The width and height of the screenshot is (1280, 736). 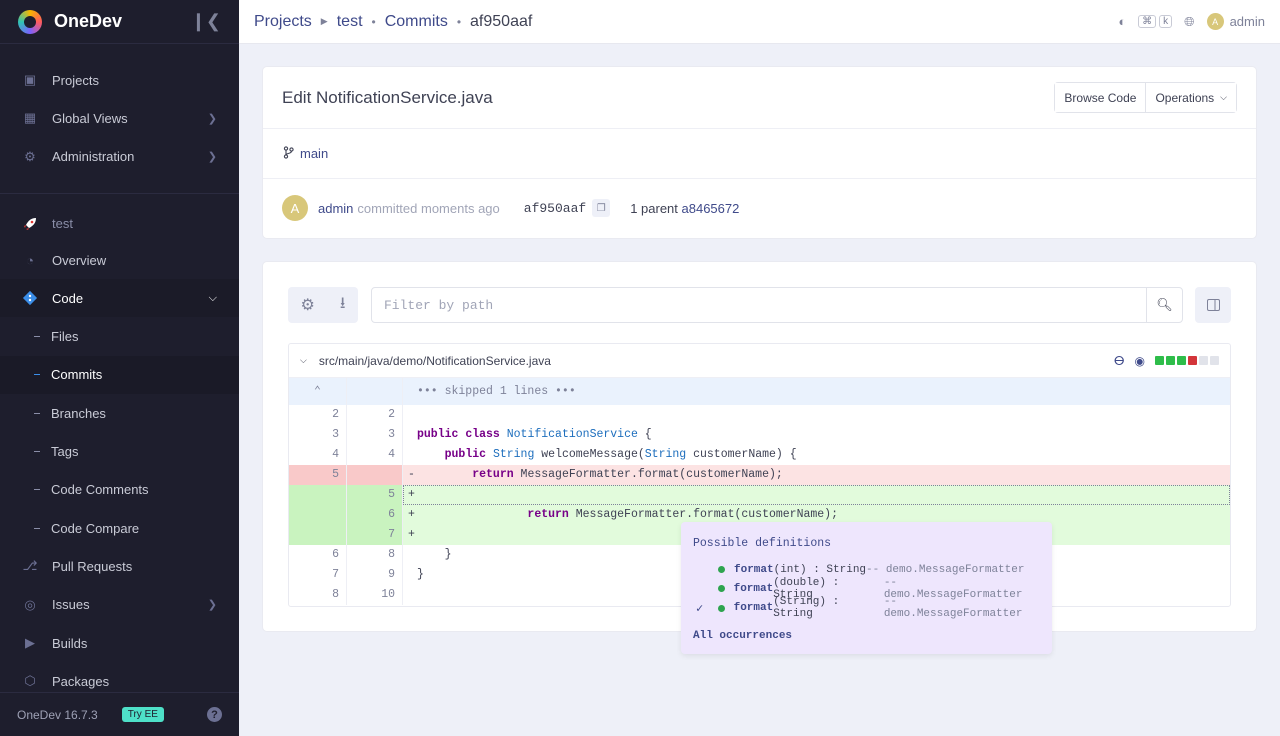 I want to click on new-line-number: 8, so click(x=374, y=555).